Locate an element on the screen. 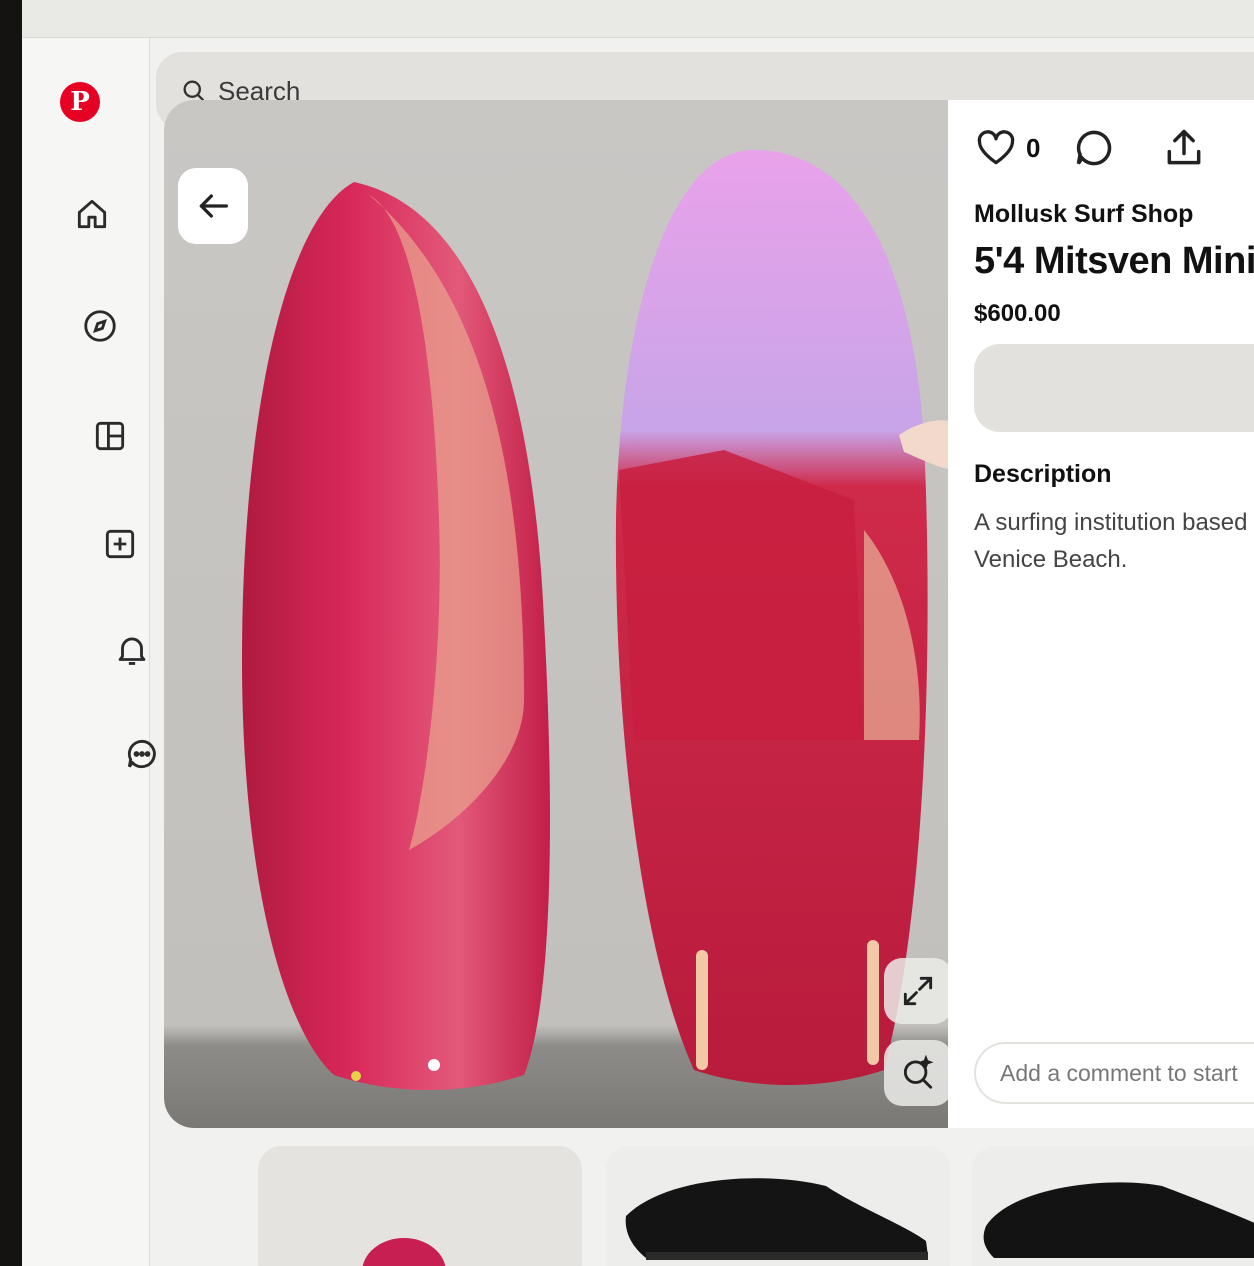 The image size is (1254, 1266). pin-title: 5'4 Mitsven Mini is located at coordinates (1114, 261).